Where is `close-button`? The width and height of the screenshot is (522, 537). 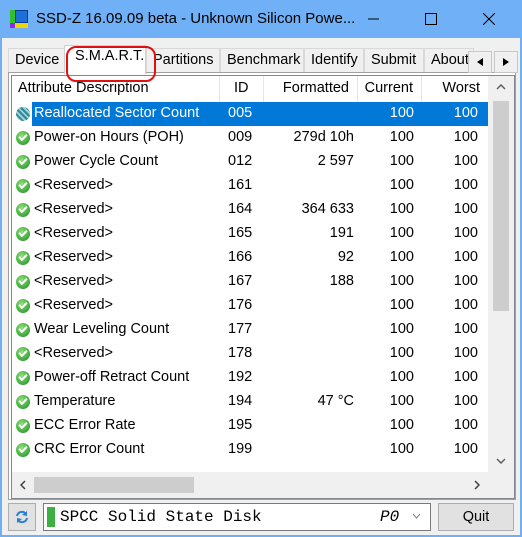 close-button is located at coordinates (489, 19).